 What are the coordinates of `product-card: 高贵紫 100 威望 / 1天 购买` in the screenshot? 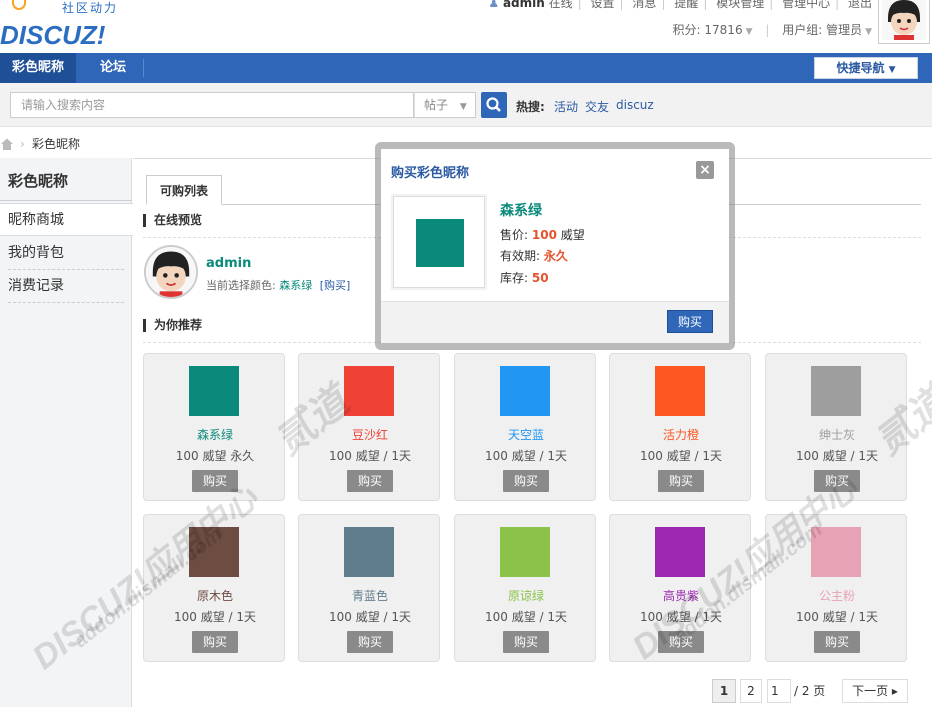 It's located at (680, 588).